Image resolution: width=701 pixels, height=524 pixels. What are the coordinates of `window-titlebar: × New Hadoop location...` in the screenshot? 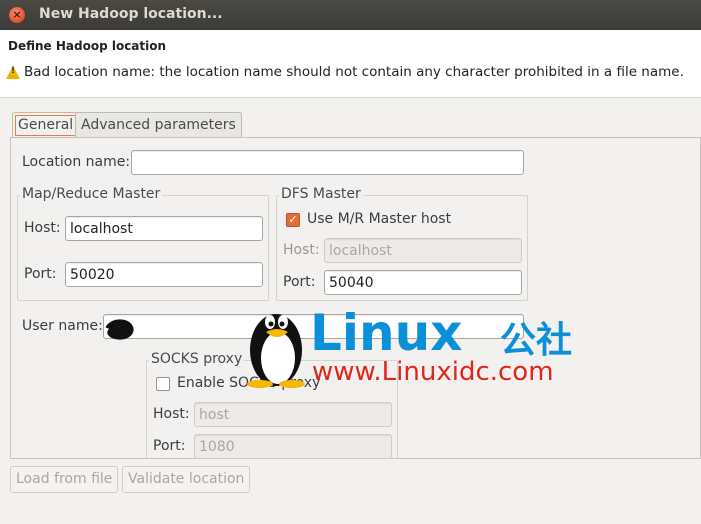 It's located at (350, 15).